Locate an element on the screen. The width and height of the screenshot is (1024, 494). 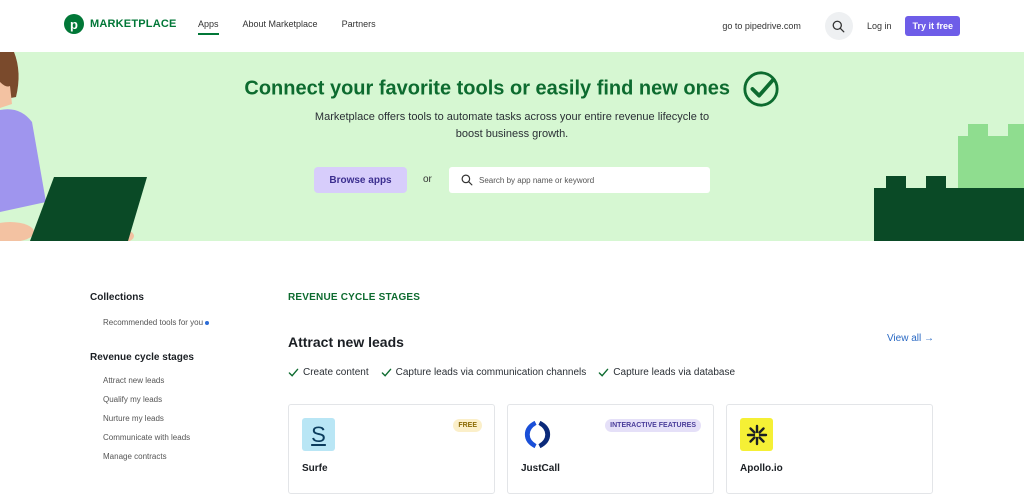
app-name: JustCall is located at coordinates (540, 468).